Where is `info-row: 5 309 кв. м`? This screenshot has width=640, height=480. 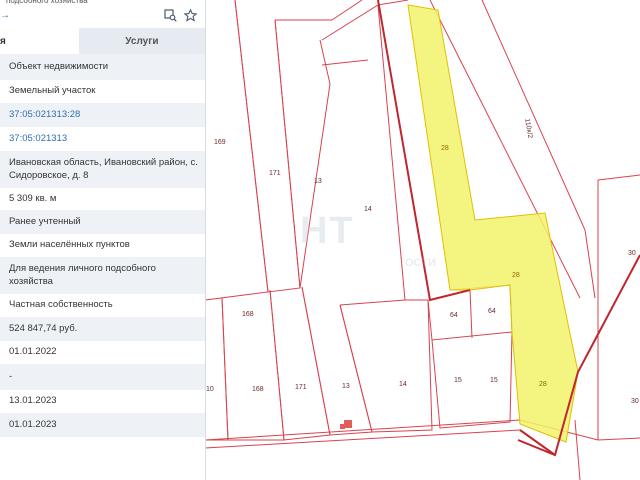
info-row: 5 309 кв. м is located at coordinates (33, 198).